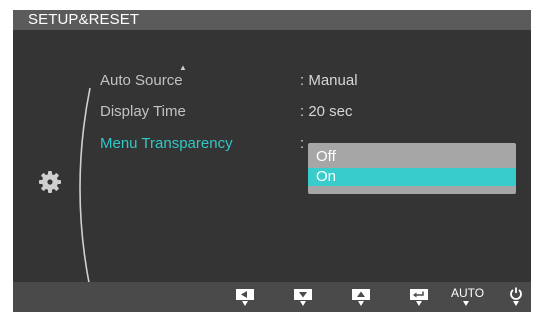 Image resolution: width=543 pixels, height=314 pixels. Describe the element at coordinates (141, 81) in the screenshot. I see `menu-item-auto-source: Auto Source` at that location.